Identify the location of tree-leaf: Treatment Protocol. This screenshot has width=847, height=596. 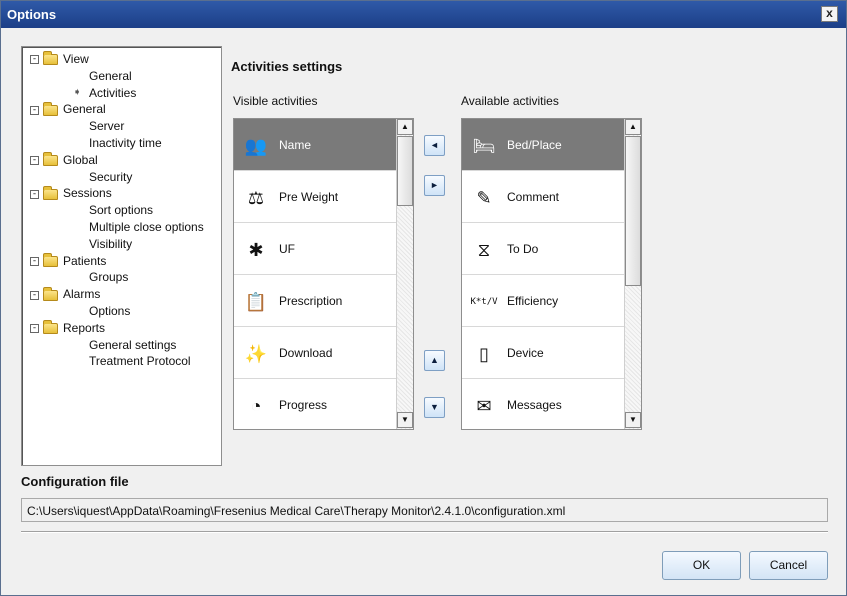
(140, 361).